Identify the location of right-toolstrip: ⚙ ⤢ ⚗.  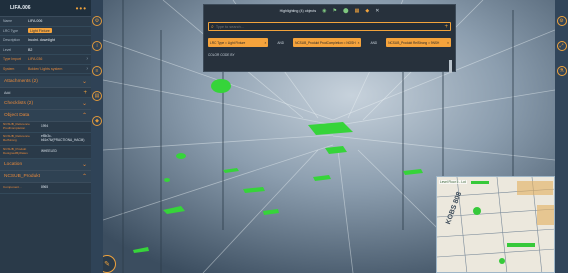
(561, 136).